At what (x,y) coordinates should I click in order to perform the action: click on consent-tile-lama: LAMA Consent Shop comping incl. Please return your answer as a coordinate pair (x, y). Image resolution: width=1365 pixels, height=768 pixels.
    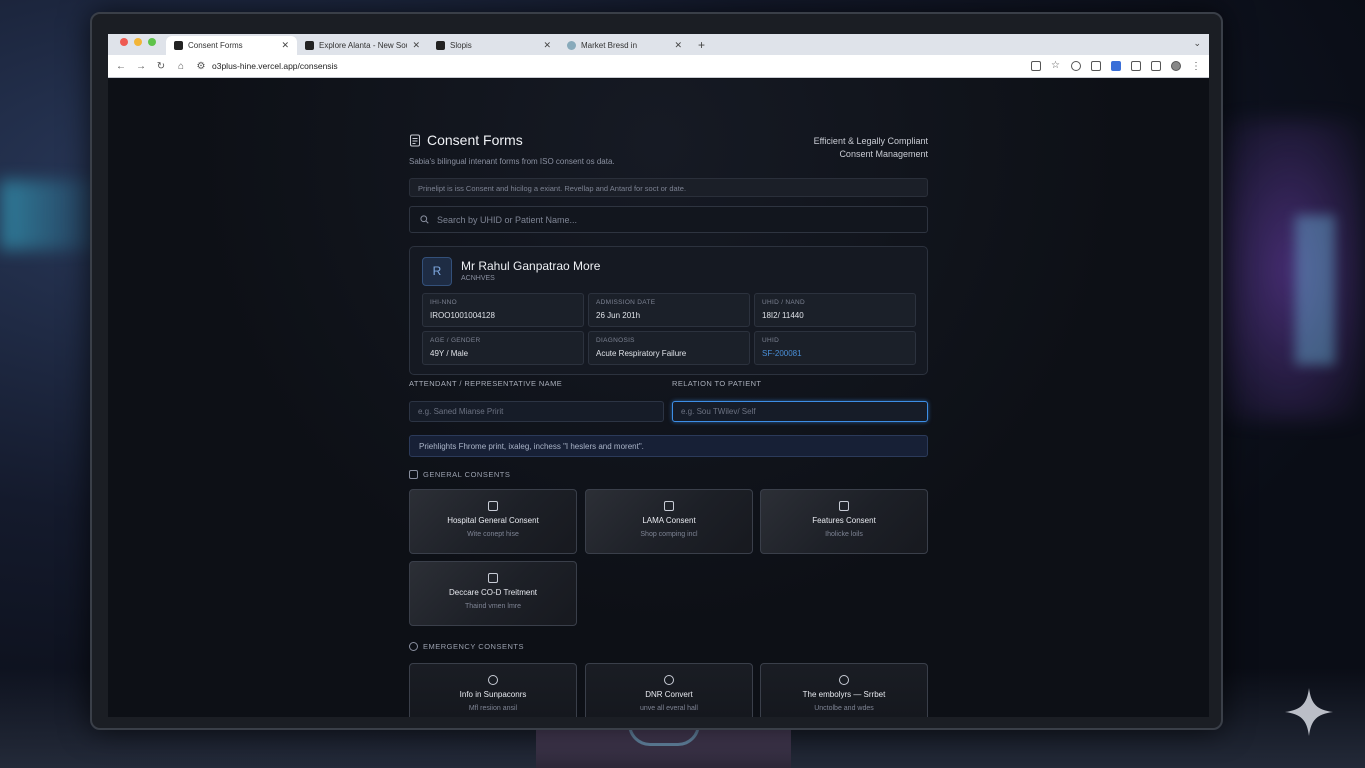
    Looking at the image, I should click on (669, 521).